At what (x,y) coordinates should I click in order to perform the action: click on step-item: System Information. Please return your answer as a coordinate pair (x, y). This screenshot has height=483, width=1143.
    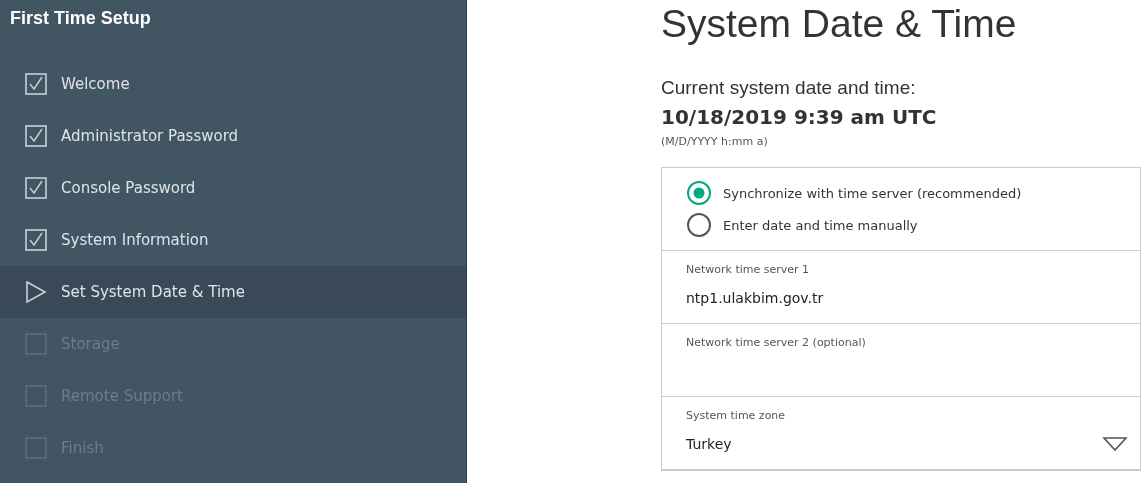
    Looking at the image, I should click on (233, 240).